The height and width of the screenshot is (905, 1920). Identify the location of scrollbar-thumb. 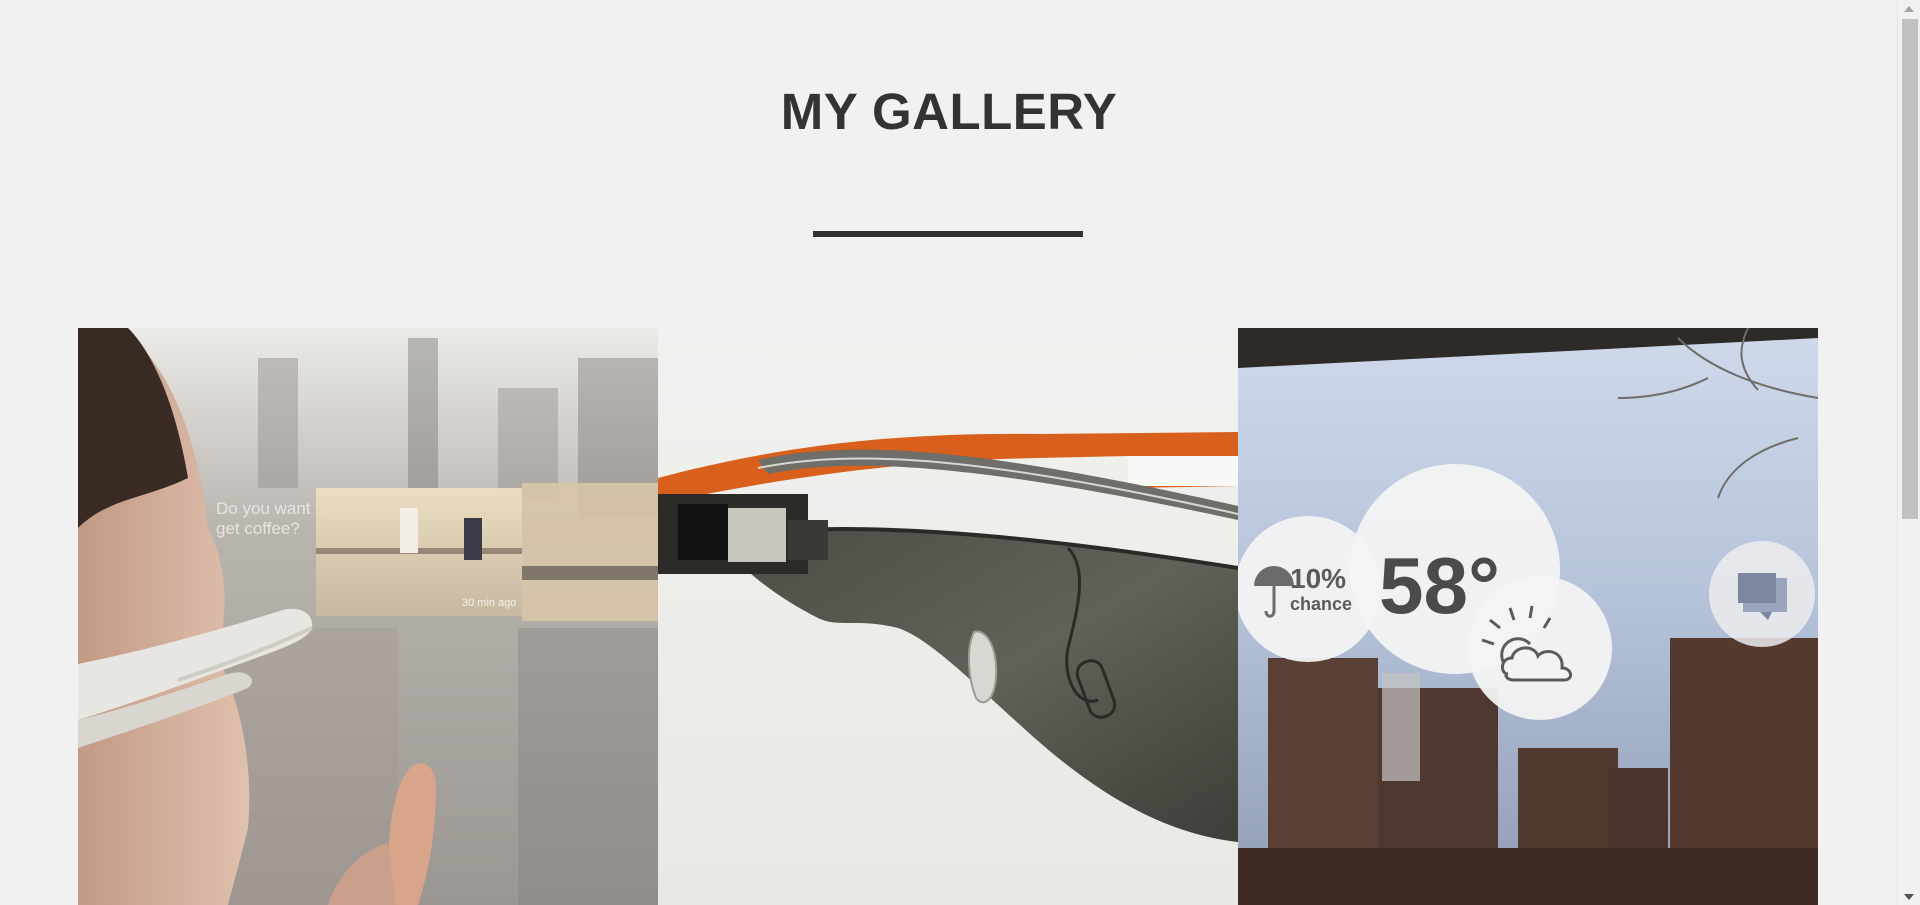
(1910, 269).